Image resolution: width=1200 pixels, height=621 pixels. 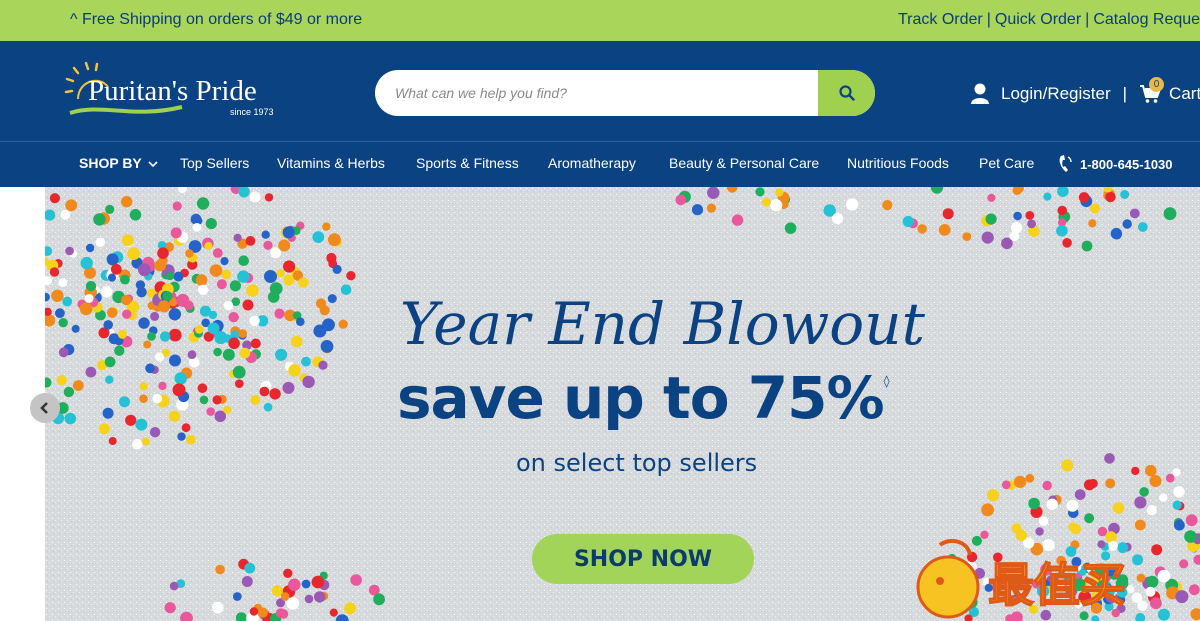 What do you see at coordinates (467, 163) in the screenshot?
I see `nav-sports-fitness: Sports & Fitness` at bounding box center [467, 163].